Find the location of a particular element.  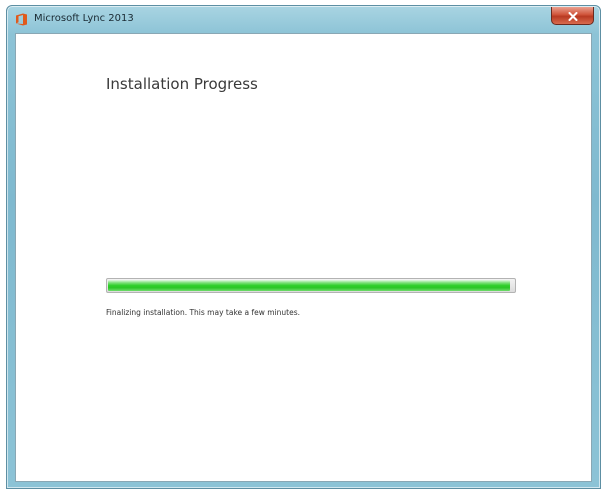

progress-bar-fill is located at coordinates (309, 285).